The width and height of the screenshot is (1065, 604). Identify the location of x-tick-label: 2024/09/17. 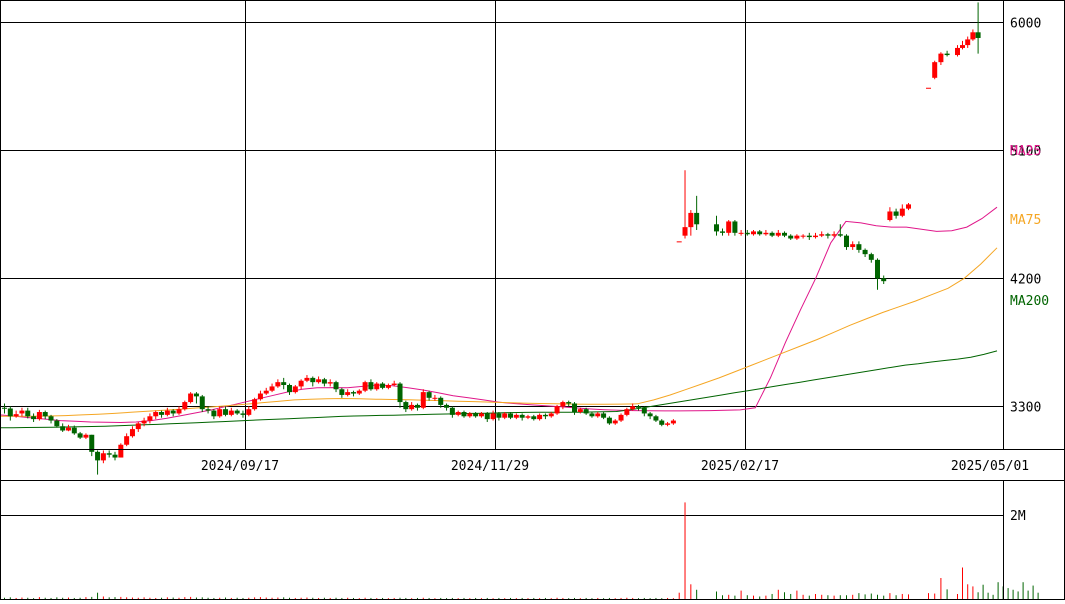
(240, 466).